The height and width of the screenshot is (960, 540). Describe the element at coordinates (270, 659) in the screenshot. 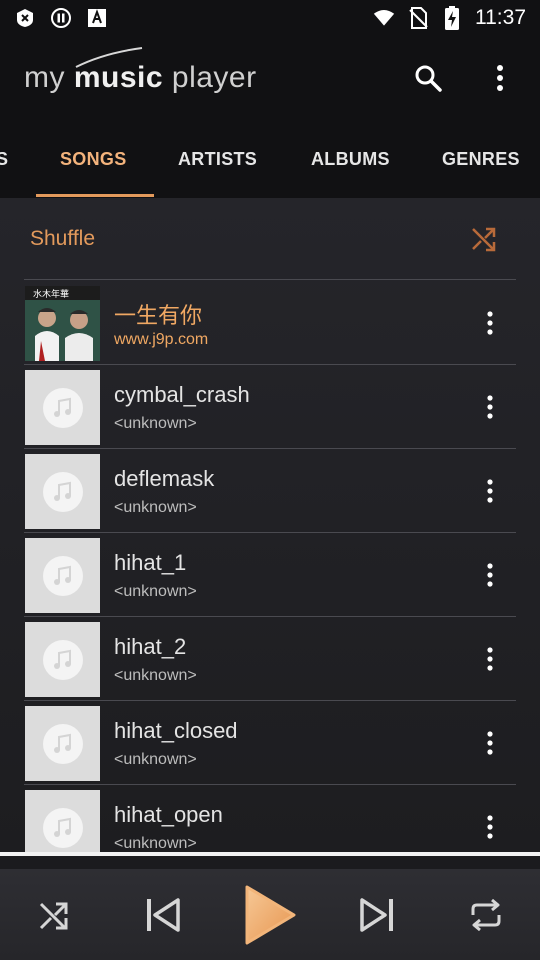

I see `song-row: hihat_2 <unknown>` at that location.